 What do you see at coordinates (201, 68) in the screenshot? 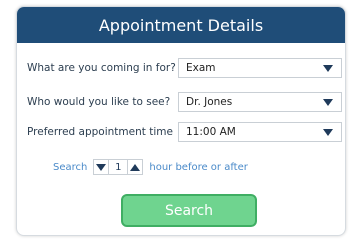
I see `reason-value: Exam` at bounding box center [201, 68].